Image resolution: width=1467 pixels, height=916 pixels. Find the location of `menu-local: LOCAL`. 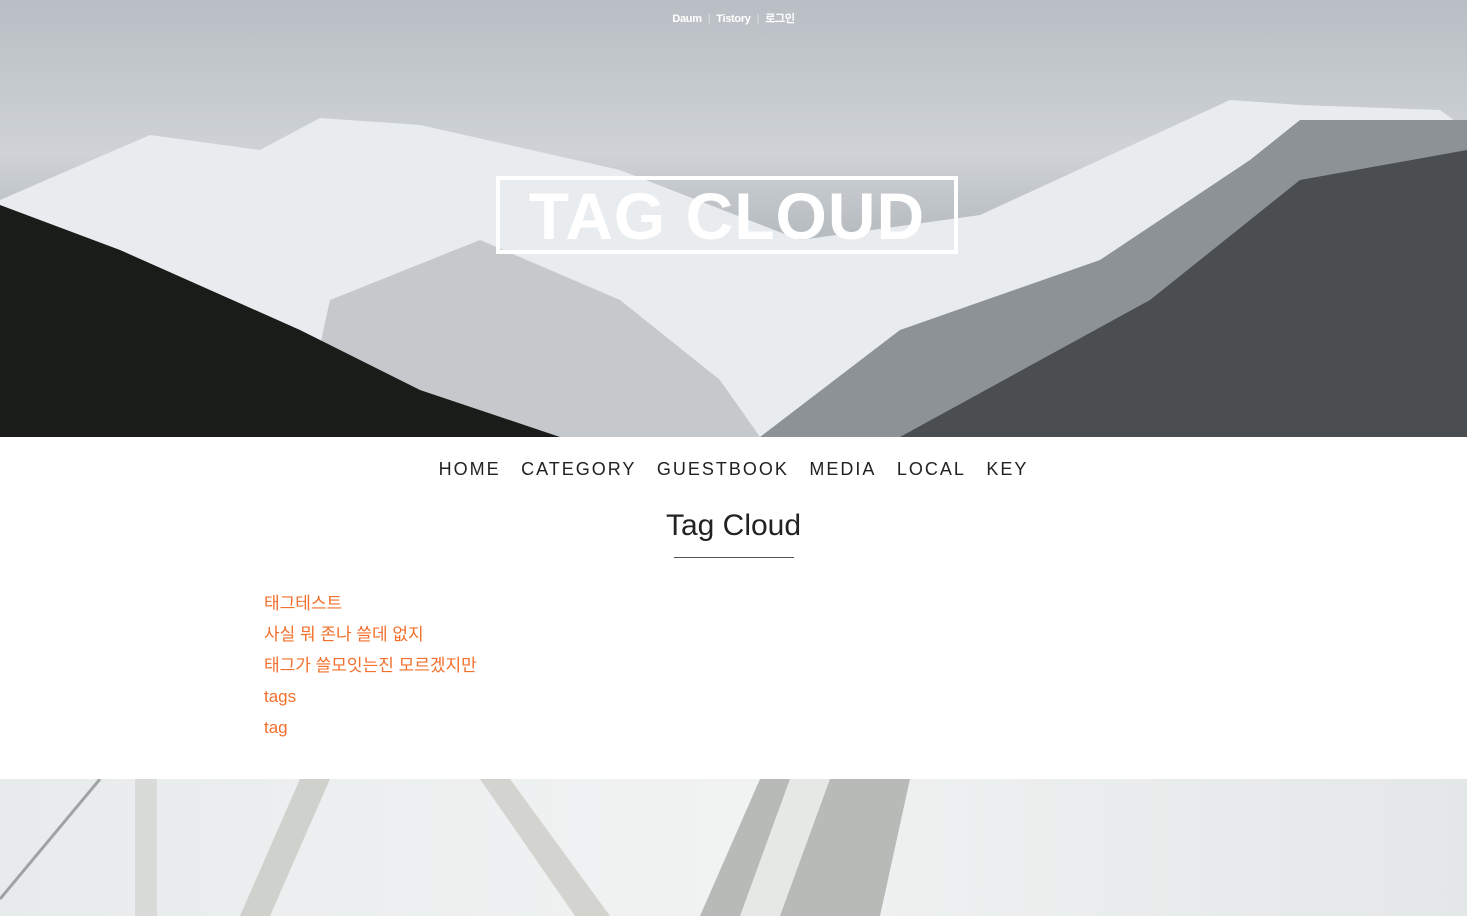

menu-local: LOCAL is located at coordinates (931, 469).